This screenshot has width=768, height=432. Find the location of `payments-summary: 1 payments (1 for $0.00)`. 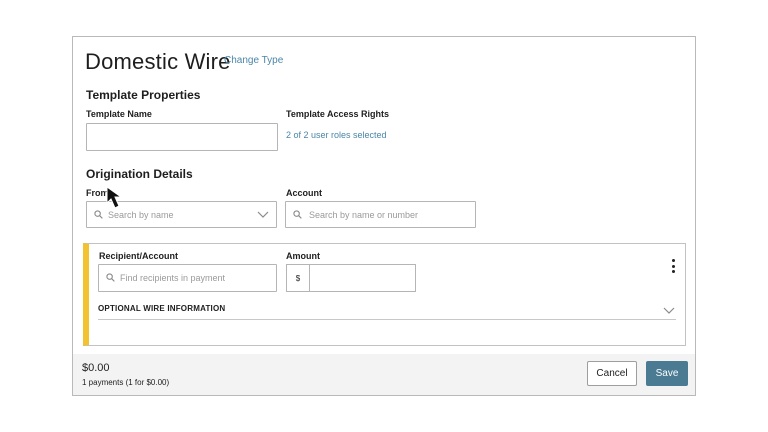

payments-summary: 1 payments (1 for $0.00) is located at coordinates (126, 382).